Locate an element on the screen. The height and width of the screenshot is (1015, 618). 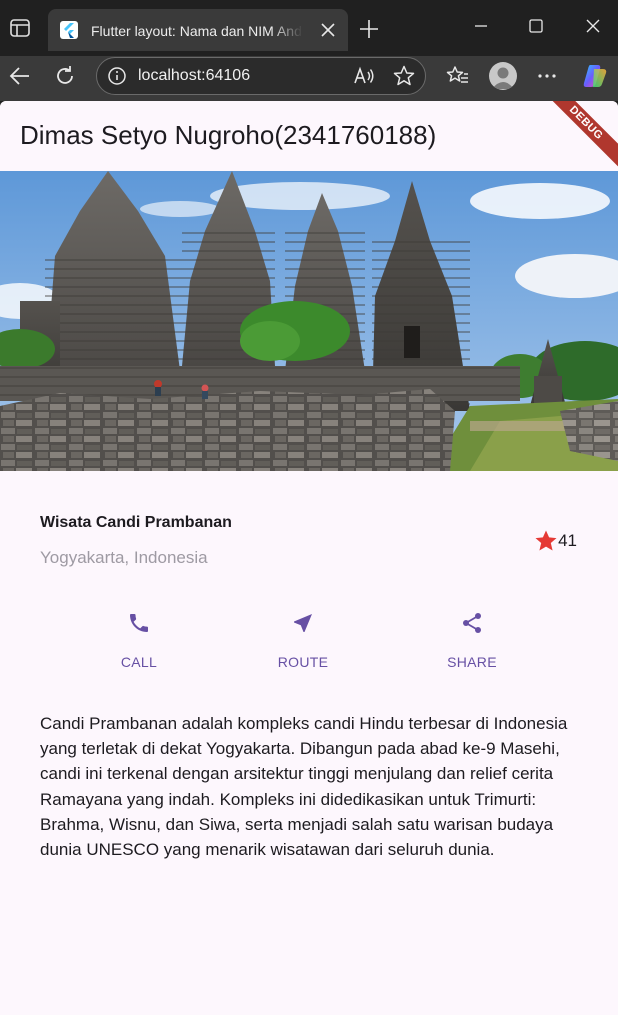
call-label: CALL is located at coordinates (139, 662).